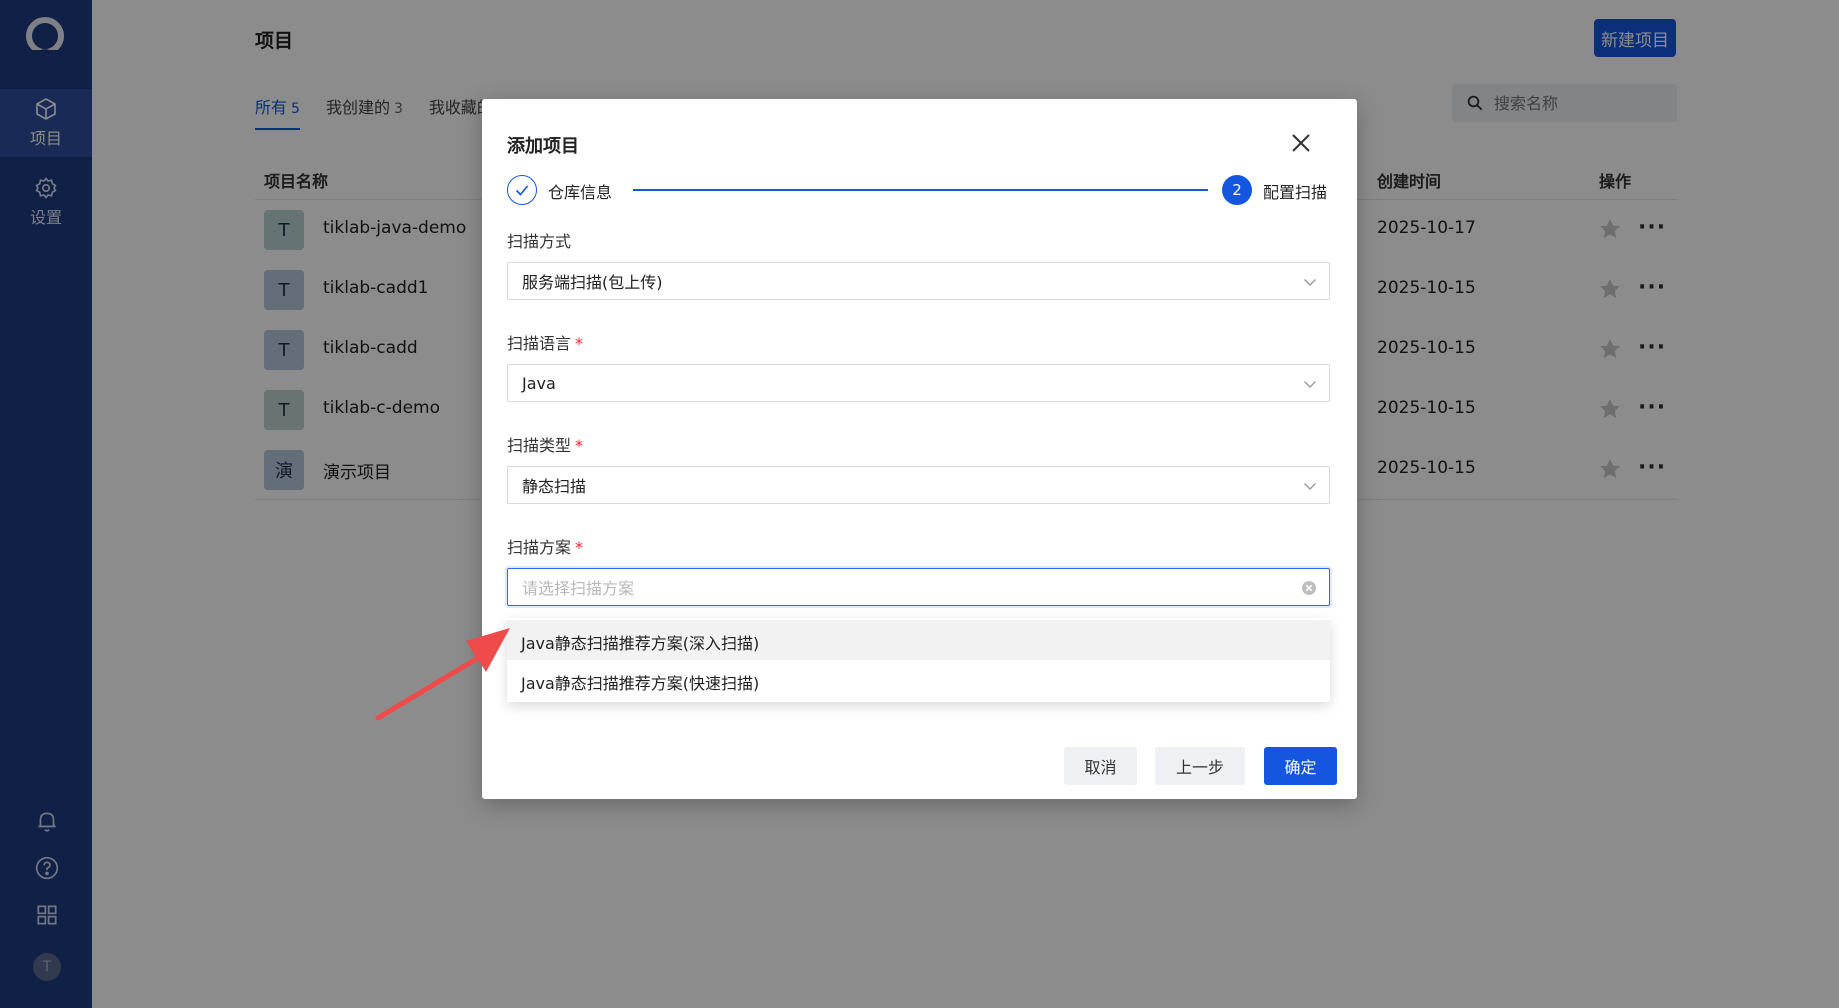  Describe the element at coordinates (1100, 766) in the screenshot. I see `cancel-button: 取消` at that location.